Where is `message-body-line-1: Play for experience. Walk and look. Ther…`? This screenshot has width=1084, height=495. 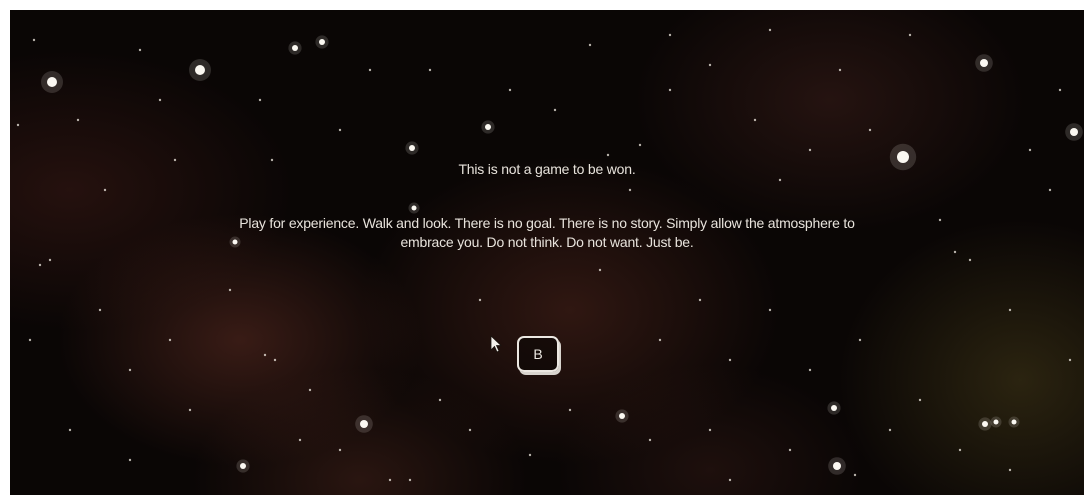
message-body-line-1: Play for experience. Walk and look. Ther… is located at coordinates (547, 223).